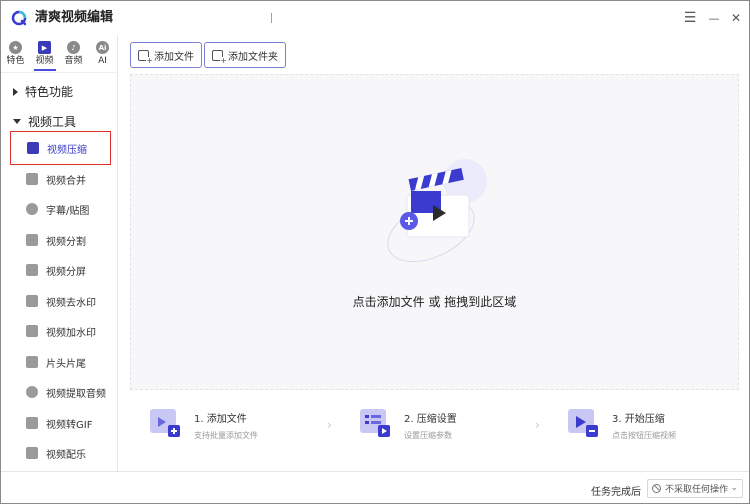  What do you see at coordinates (102, 61) in the screenshot?
I see `tab-label: AI` at bounding box center [102, 61].